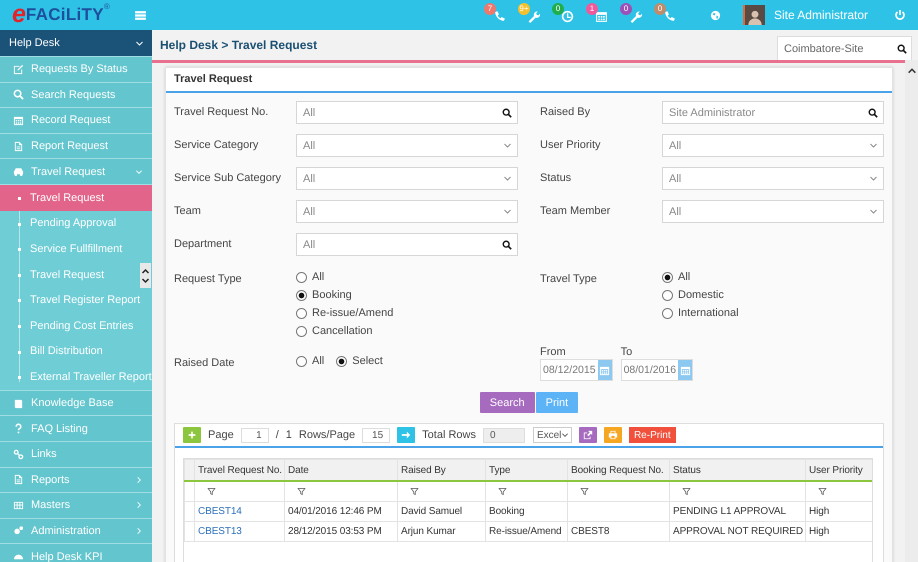  What do you see at coordinates (76, 172) in the screenshot?
I see `sidebar-item: Travel Request` at bounding box center [76, 172].